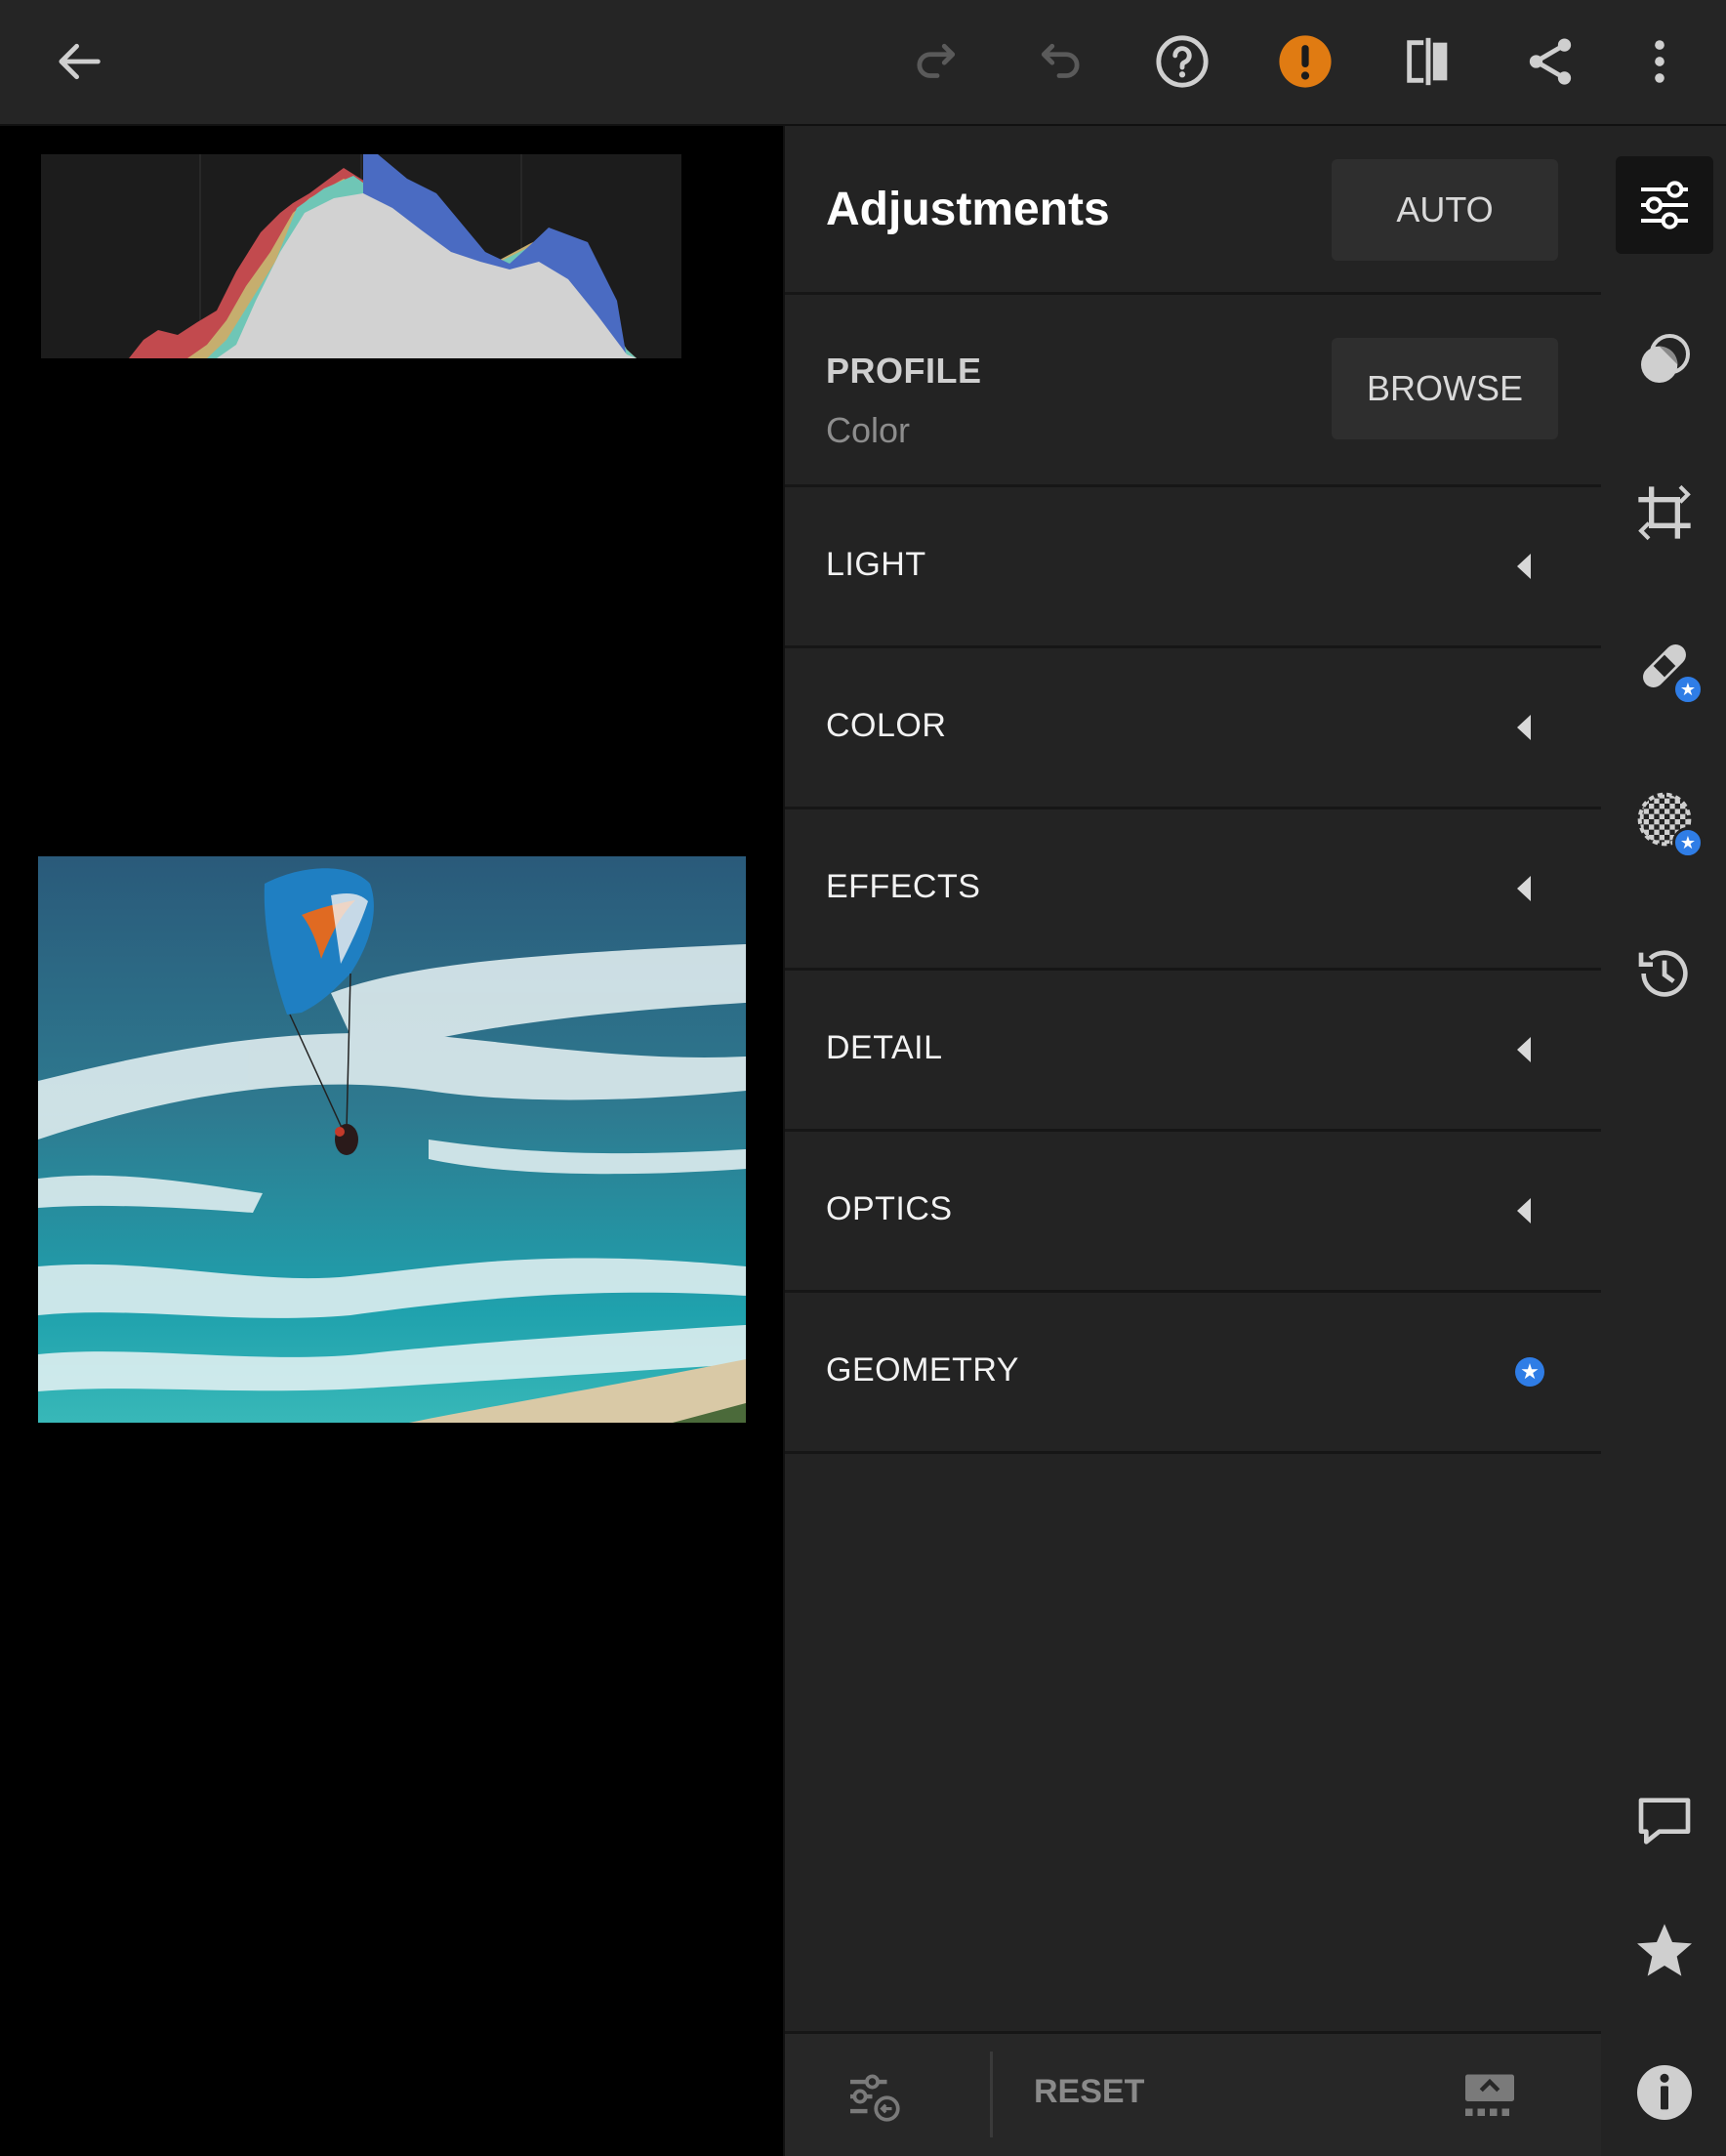 The width and height of the screenshot is (1726, 2156). I want to click on footer-divider, so click(991, 2094).